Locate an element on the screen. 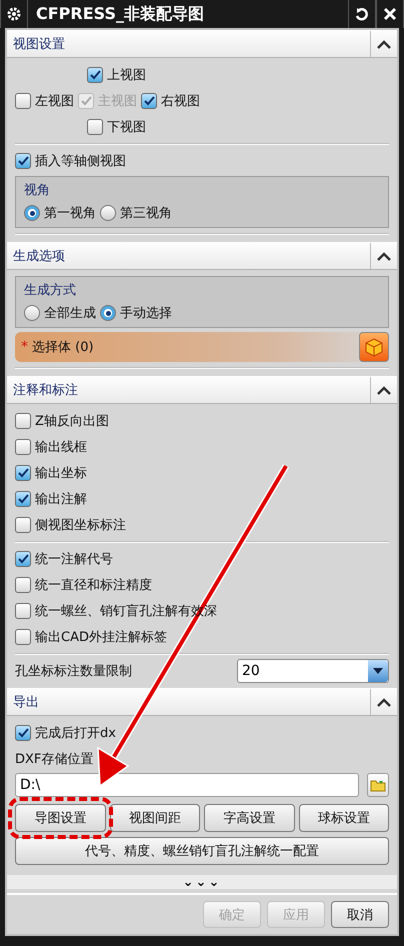  section-header: 导出 is located at coordinates (202, 702).